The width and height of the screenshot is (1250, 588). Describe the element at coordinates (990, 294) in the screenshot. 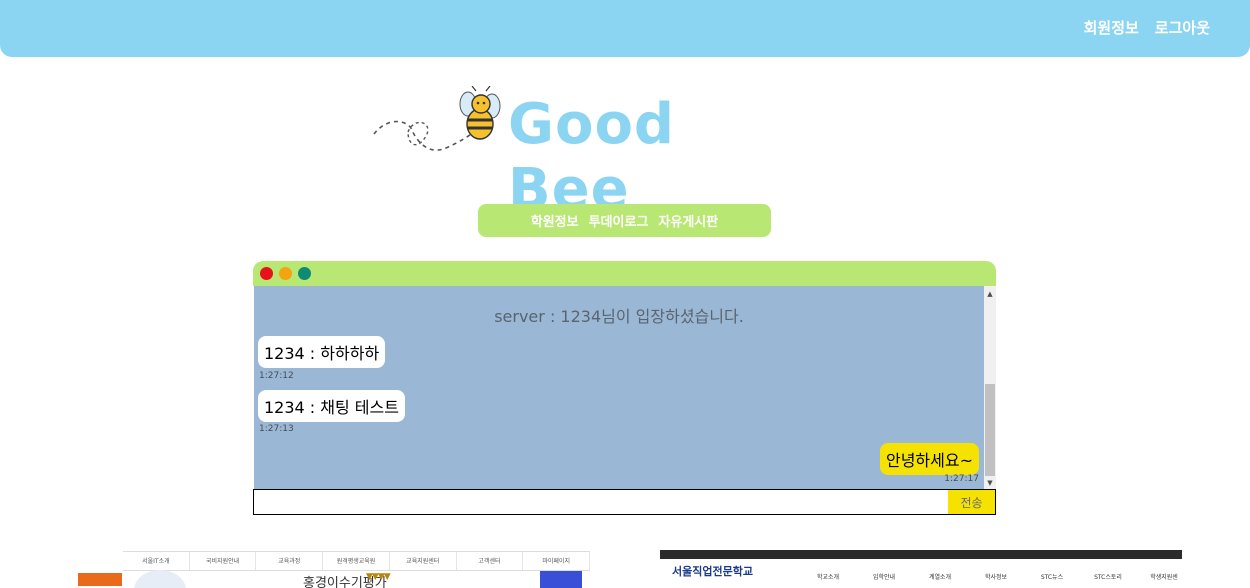

I see `scroll-up-icon: ▲` at that location.